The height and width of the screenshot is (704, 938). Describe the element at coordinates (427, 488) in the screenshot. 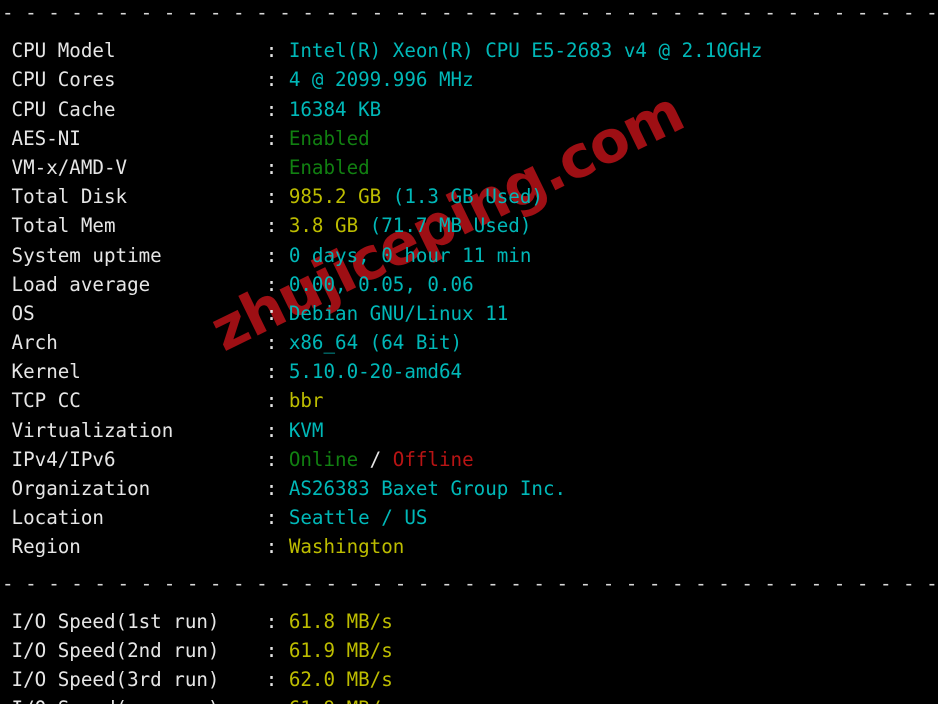

I see `sysinfo-value: AS26383 Baxet Group Inc.` at that location.